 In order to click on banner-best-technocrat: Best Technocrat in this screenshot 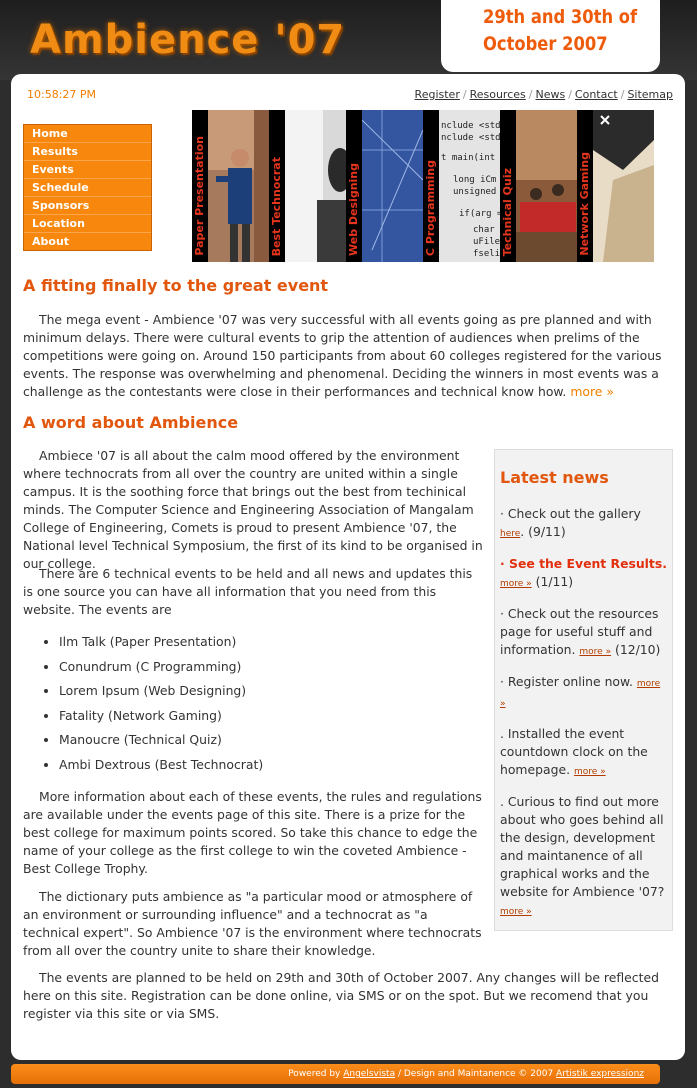, I will do `click(307, 186)`.